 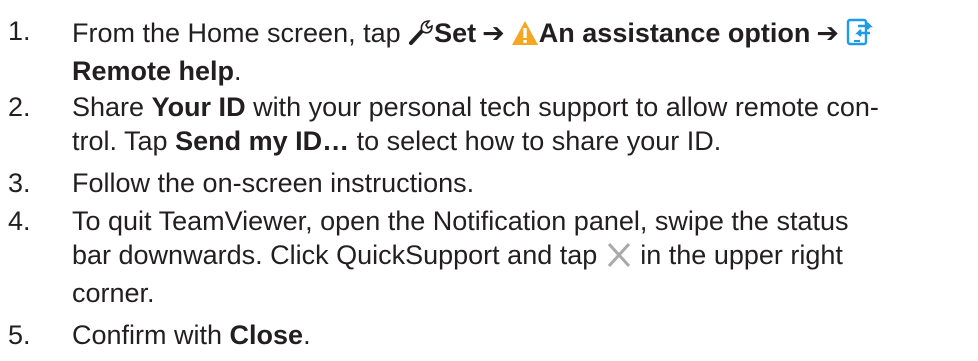 What do you see at coordinates (421, 36) in the screenshot?
I see `wrench-icon` at bounding box center [421, 36].